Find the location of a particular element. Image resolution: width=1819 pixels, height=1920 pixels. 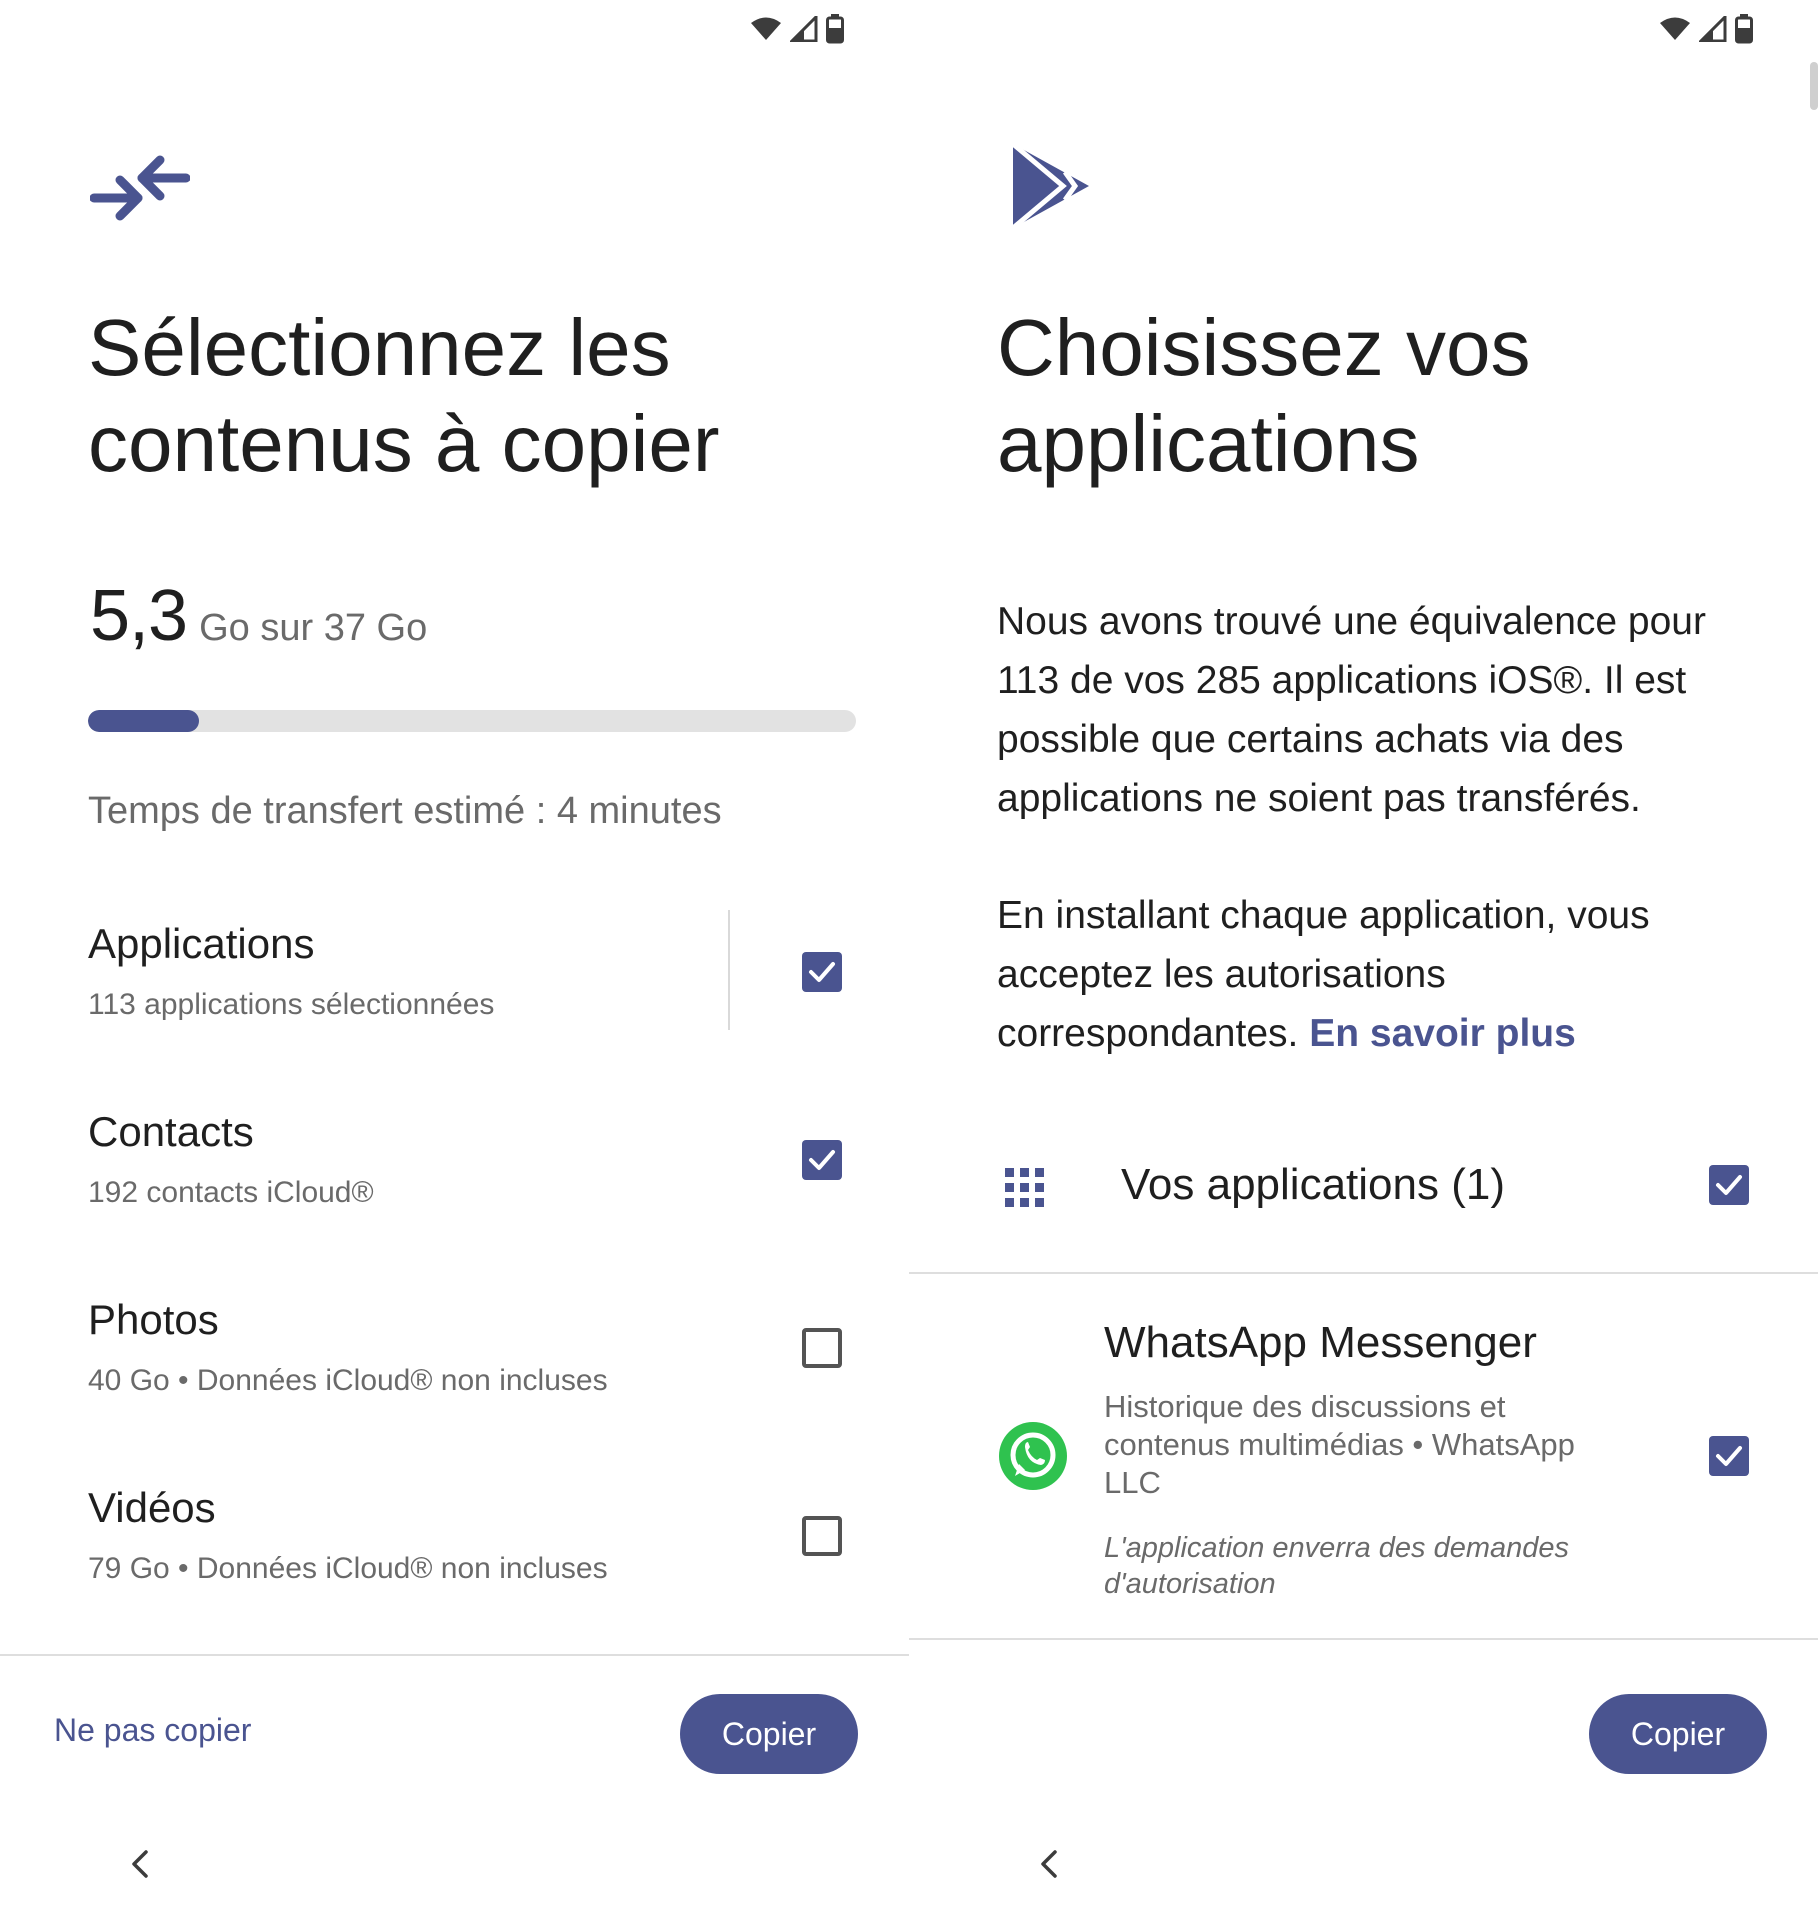

footer-divider is located at coordinates (454, 1655).